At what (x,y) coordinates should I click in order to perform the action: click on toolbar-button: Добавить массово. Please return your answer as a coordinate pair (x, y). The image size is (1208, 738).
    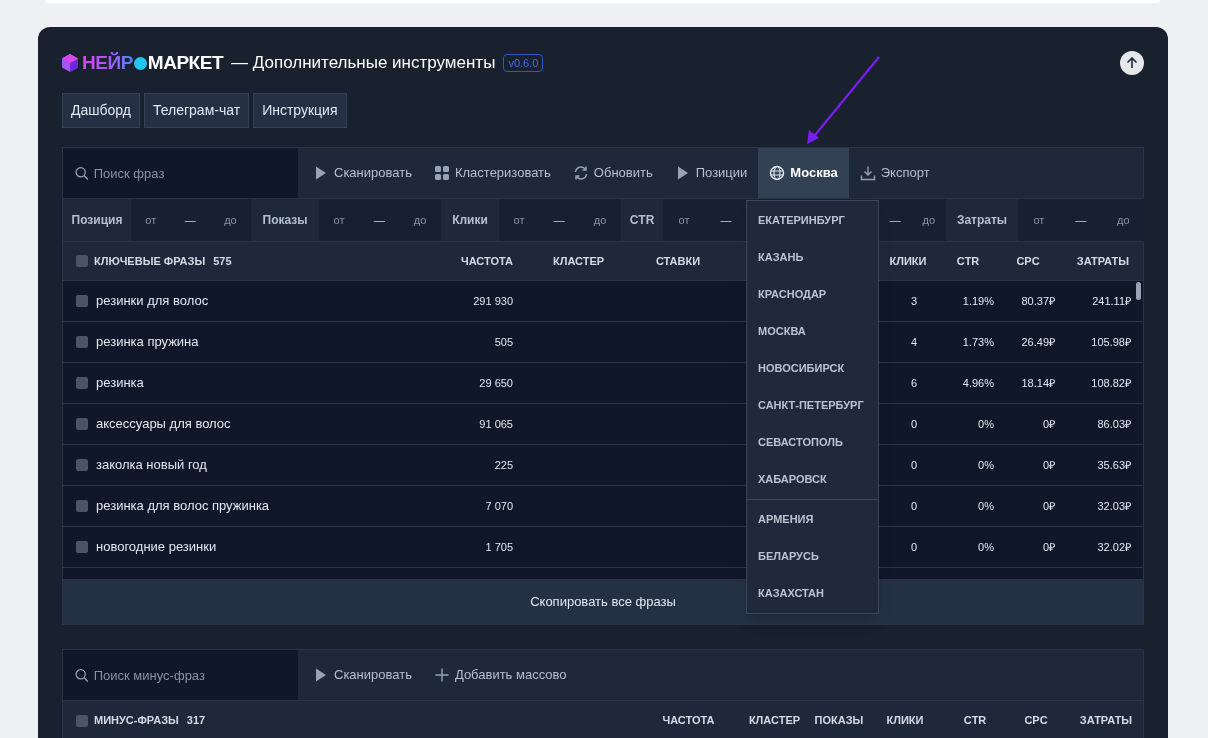
    Looking at the image, I should click on (500, 675).